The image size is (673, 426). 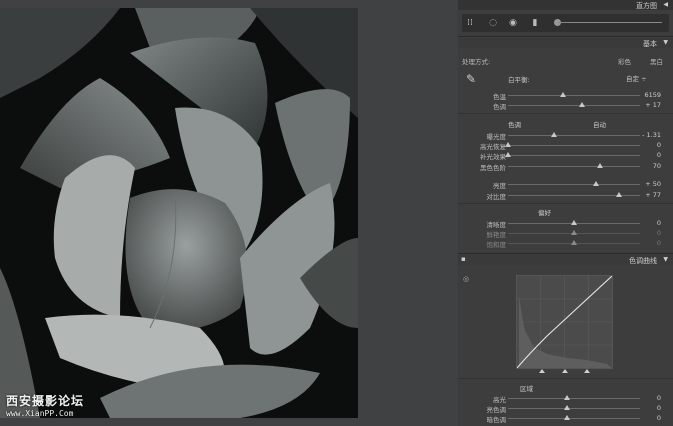 I want to click on contrast-value: + 77, so click(x=653, y=195).